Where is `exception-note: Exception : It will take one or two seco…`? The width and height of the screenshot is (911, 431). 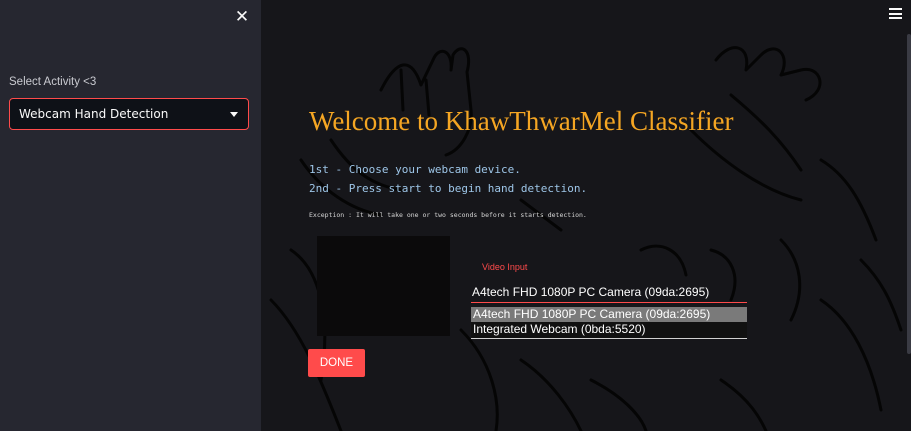 exception-note: Exception : It will take one or two seco… is located at coordinates (448, 215).